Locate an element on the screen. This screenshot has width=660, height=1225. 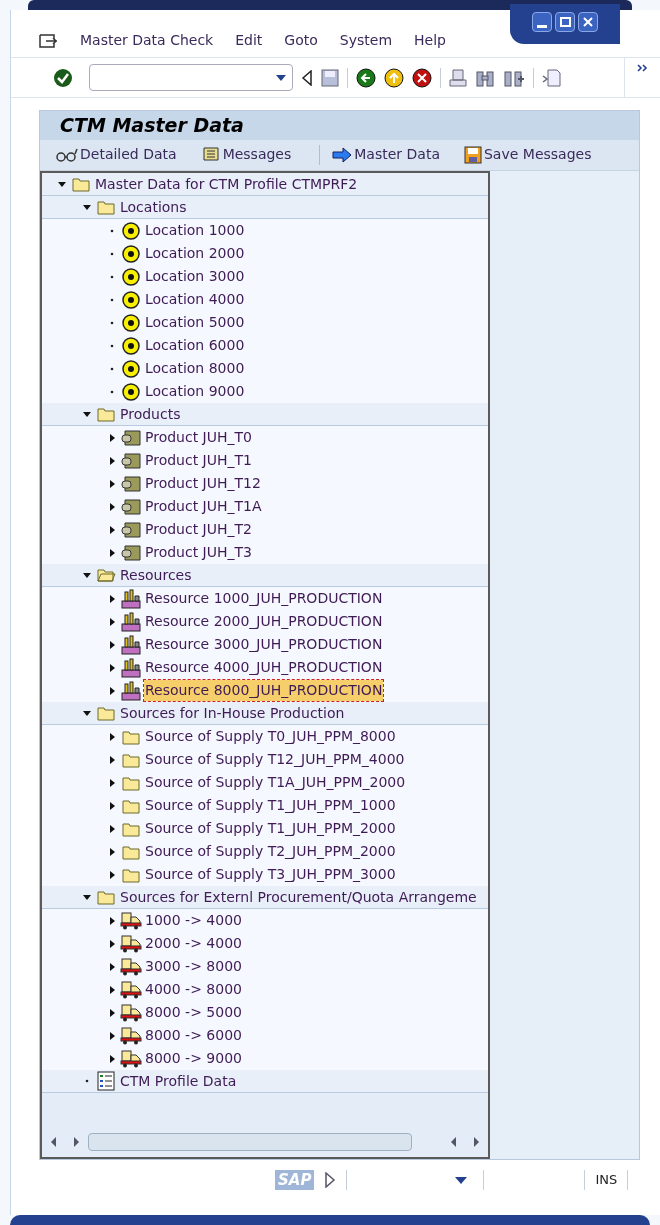
print-icon is located at coordinates (458, 77).